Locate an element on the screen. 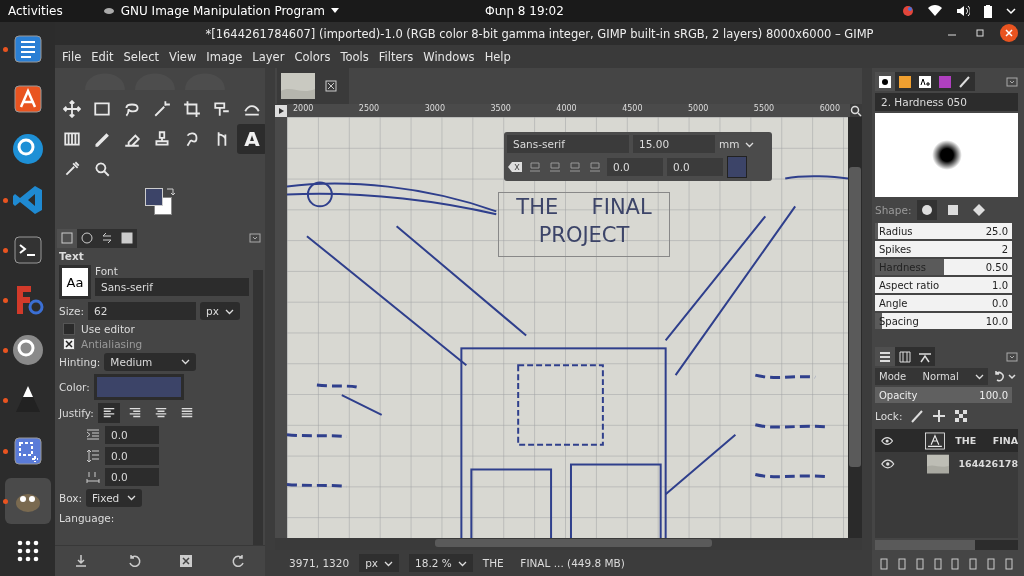 The width and height of the screenshot is (1024, 576). size-field: 15.00 is located at coordinates (674, 144).